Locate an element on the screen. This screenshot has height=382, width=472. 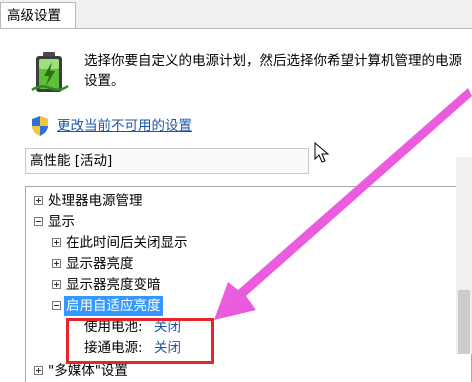
tree-item-display: 显示 is located at coordinates (236, 222).